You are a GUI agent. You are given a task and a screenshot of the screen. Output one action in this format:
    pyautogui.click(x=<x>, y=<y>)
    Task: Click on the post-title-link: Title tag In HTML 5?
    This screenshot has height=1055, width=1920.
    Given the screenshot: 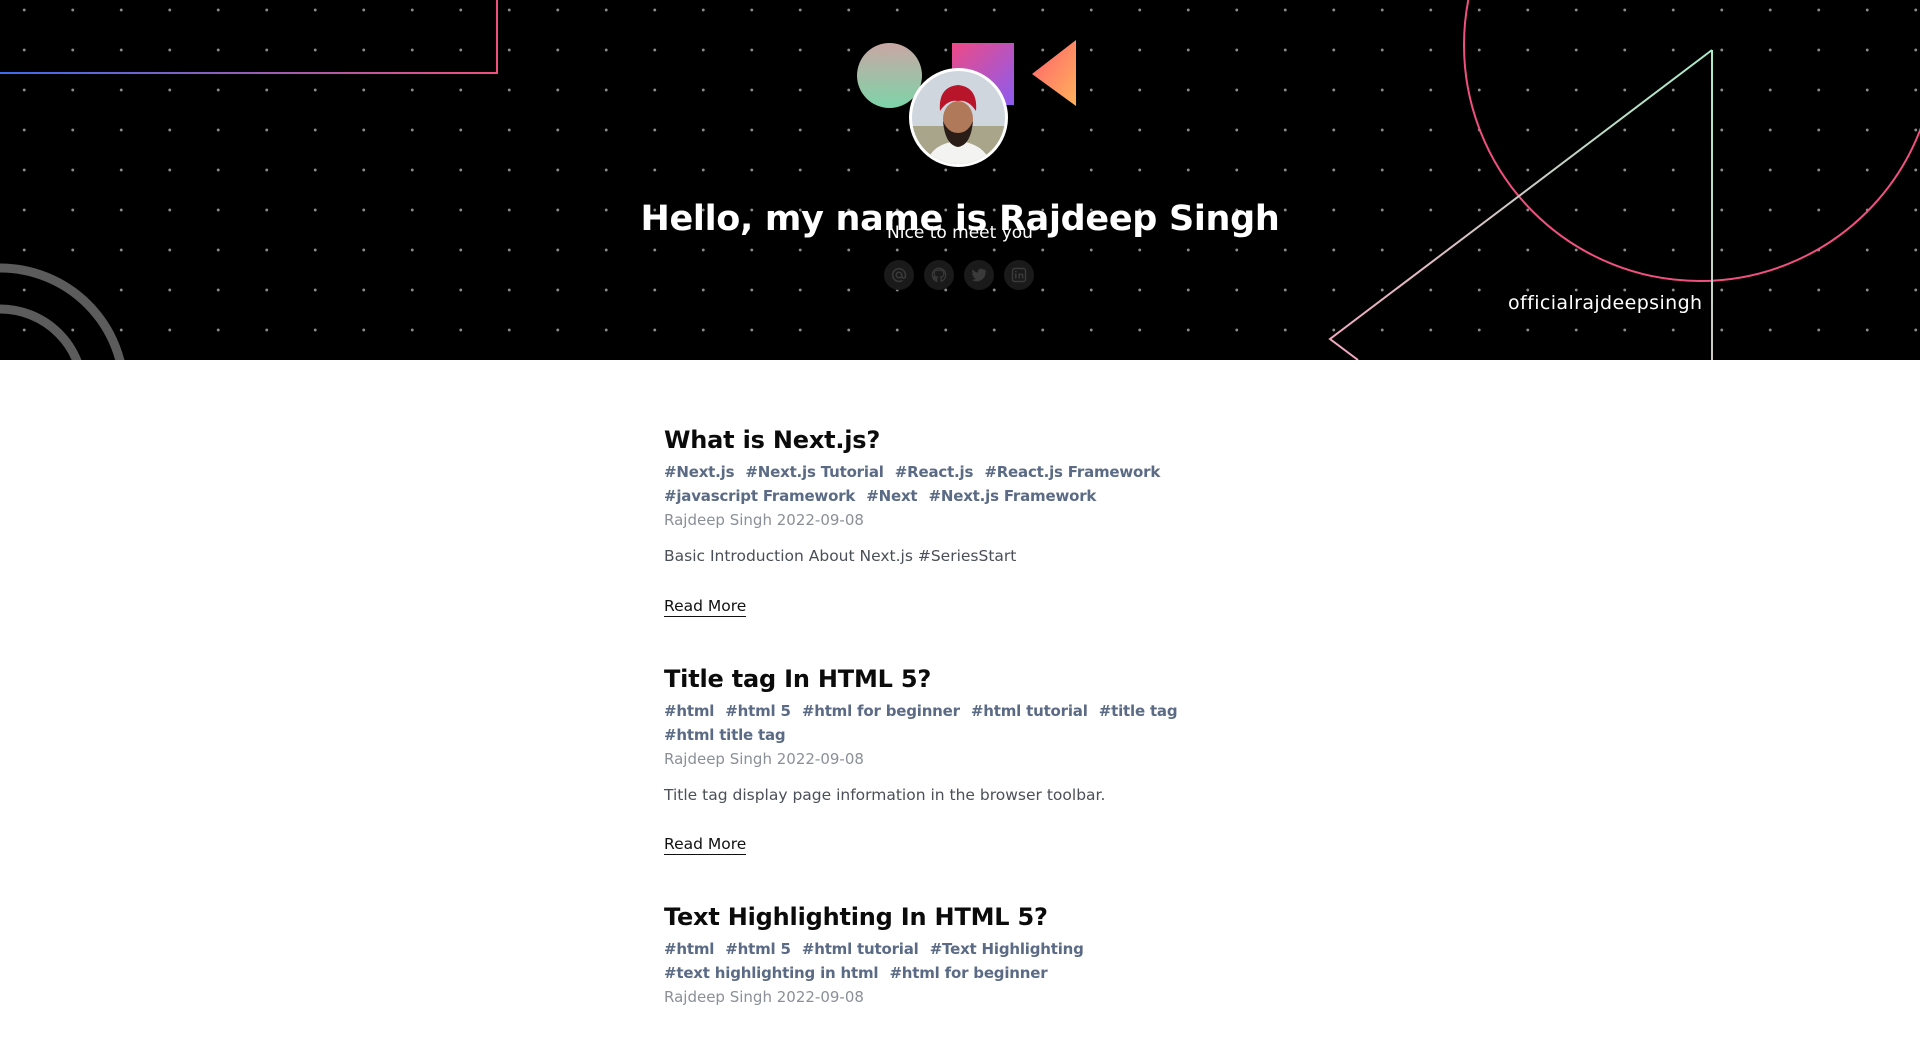 What is the action you would take?
    pyautogui.click(x=984, y=679)
    